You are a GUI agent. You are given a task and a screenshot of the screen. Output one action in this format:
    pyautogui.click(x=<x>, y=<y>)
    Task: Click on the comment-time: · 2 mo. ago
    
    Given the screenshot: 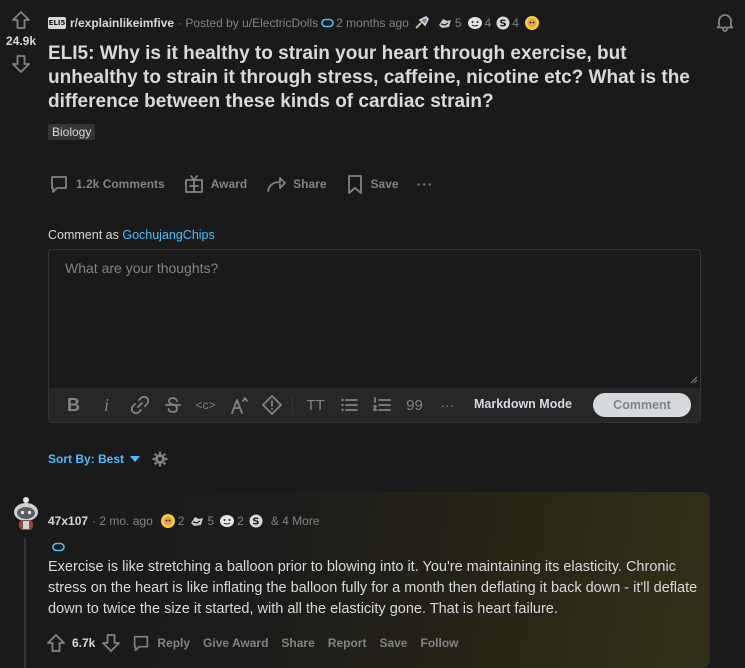 What is the action you would take?
    pyautogui.click(x=122, y=521)
    